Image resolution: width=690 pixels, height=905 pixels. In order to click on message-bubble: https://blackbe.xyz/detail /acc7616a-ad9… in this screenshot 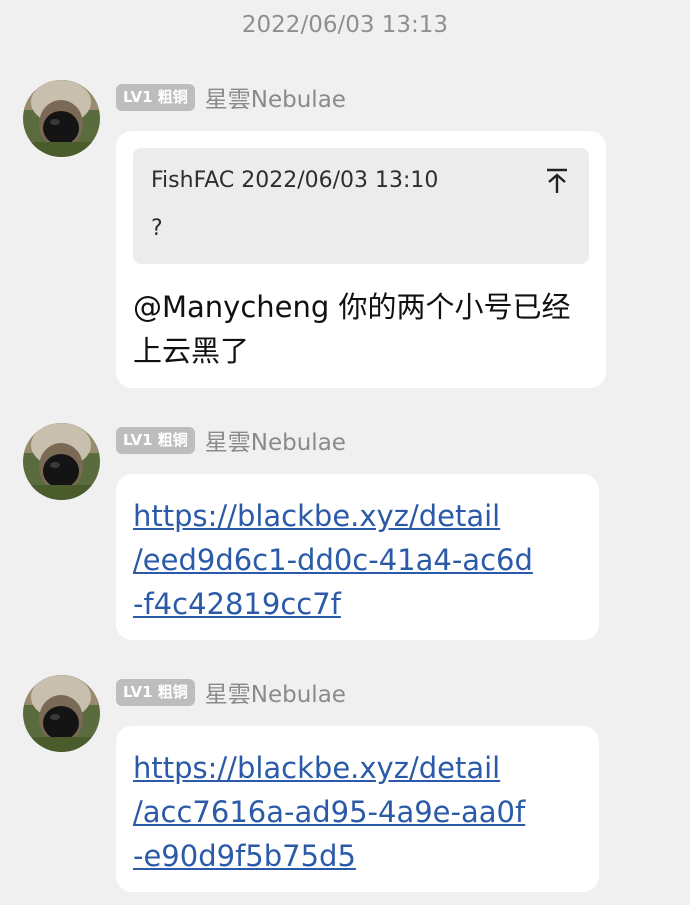, I will do `click(357, 809)`.